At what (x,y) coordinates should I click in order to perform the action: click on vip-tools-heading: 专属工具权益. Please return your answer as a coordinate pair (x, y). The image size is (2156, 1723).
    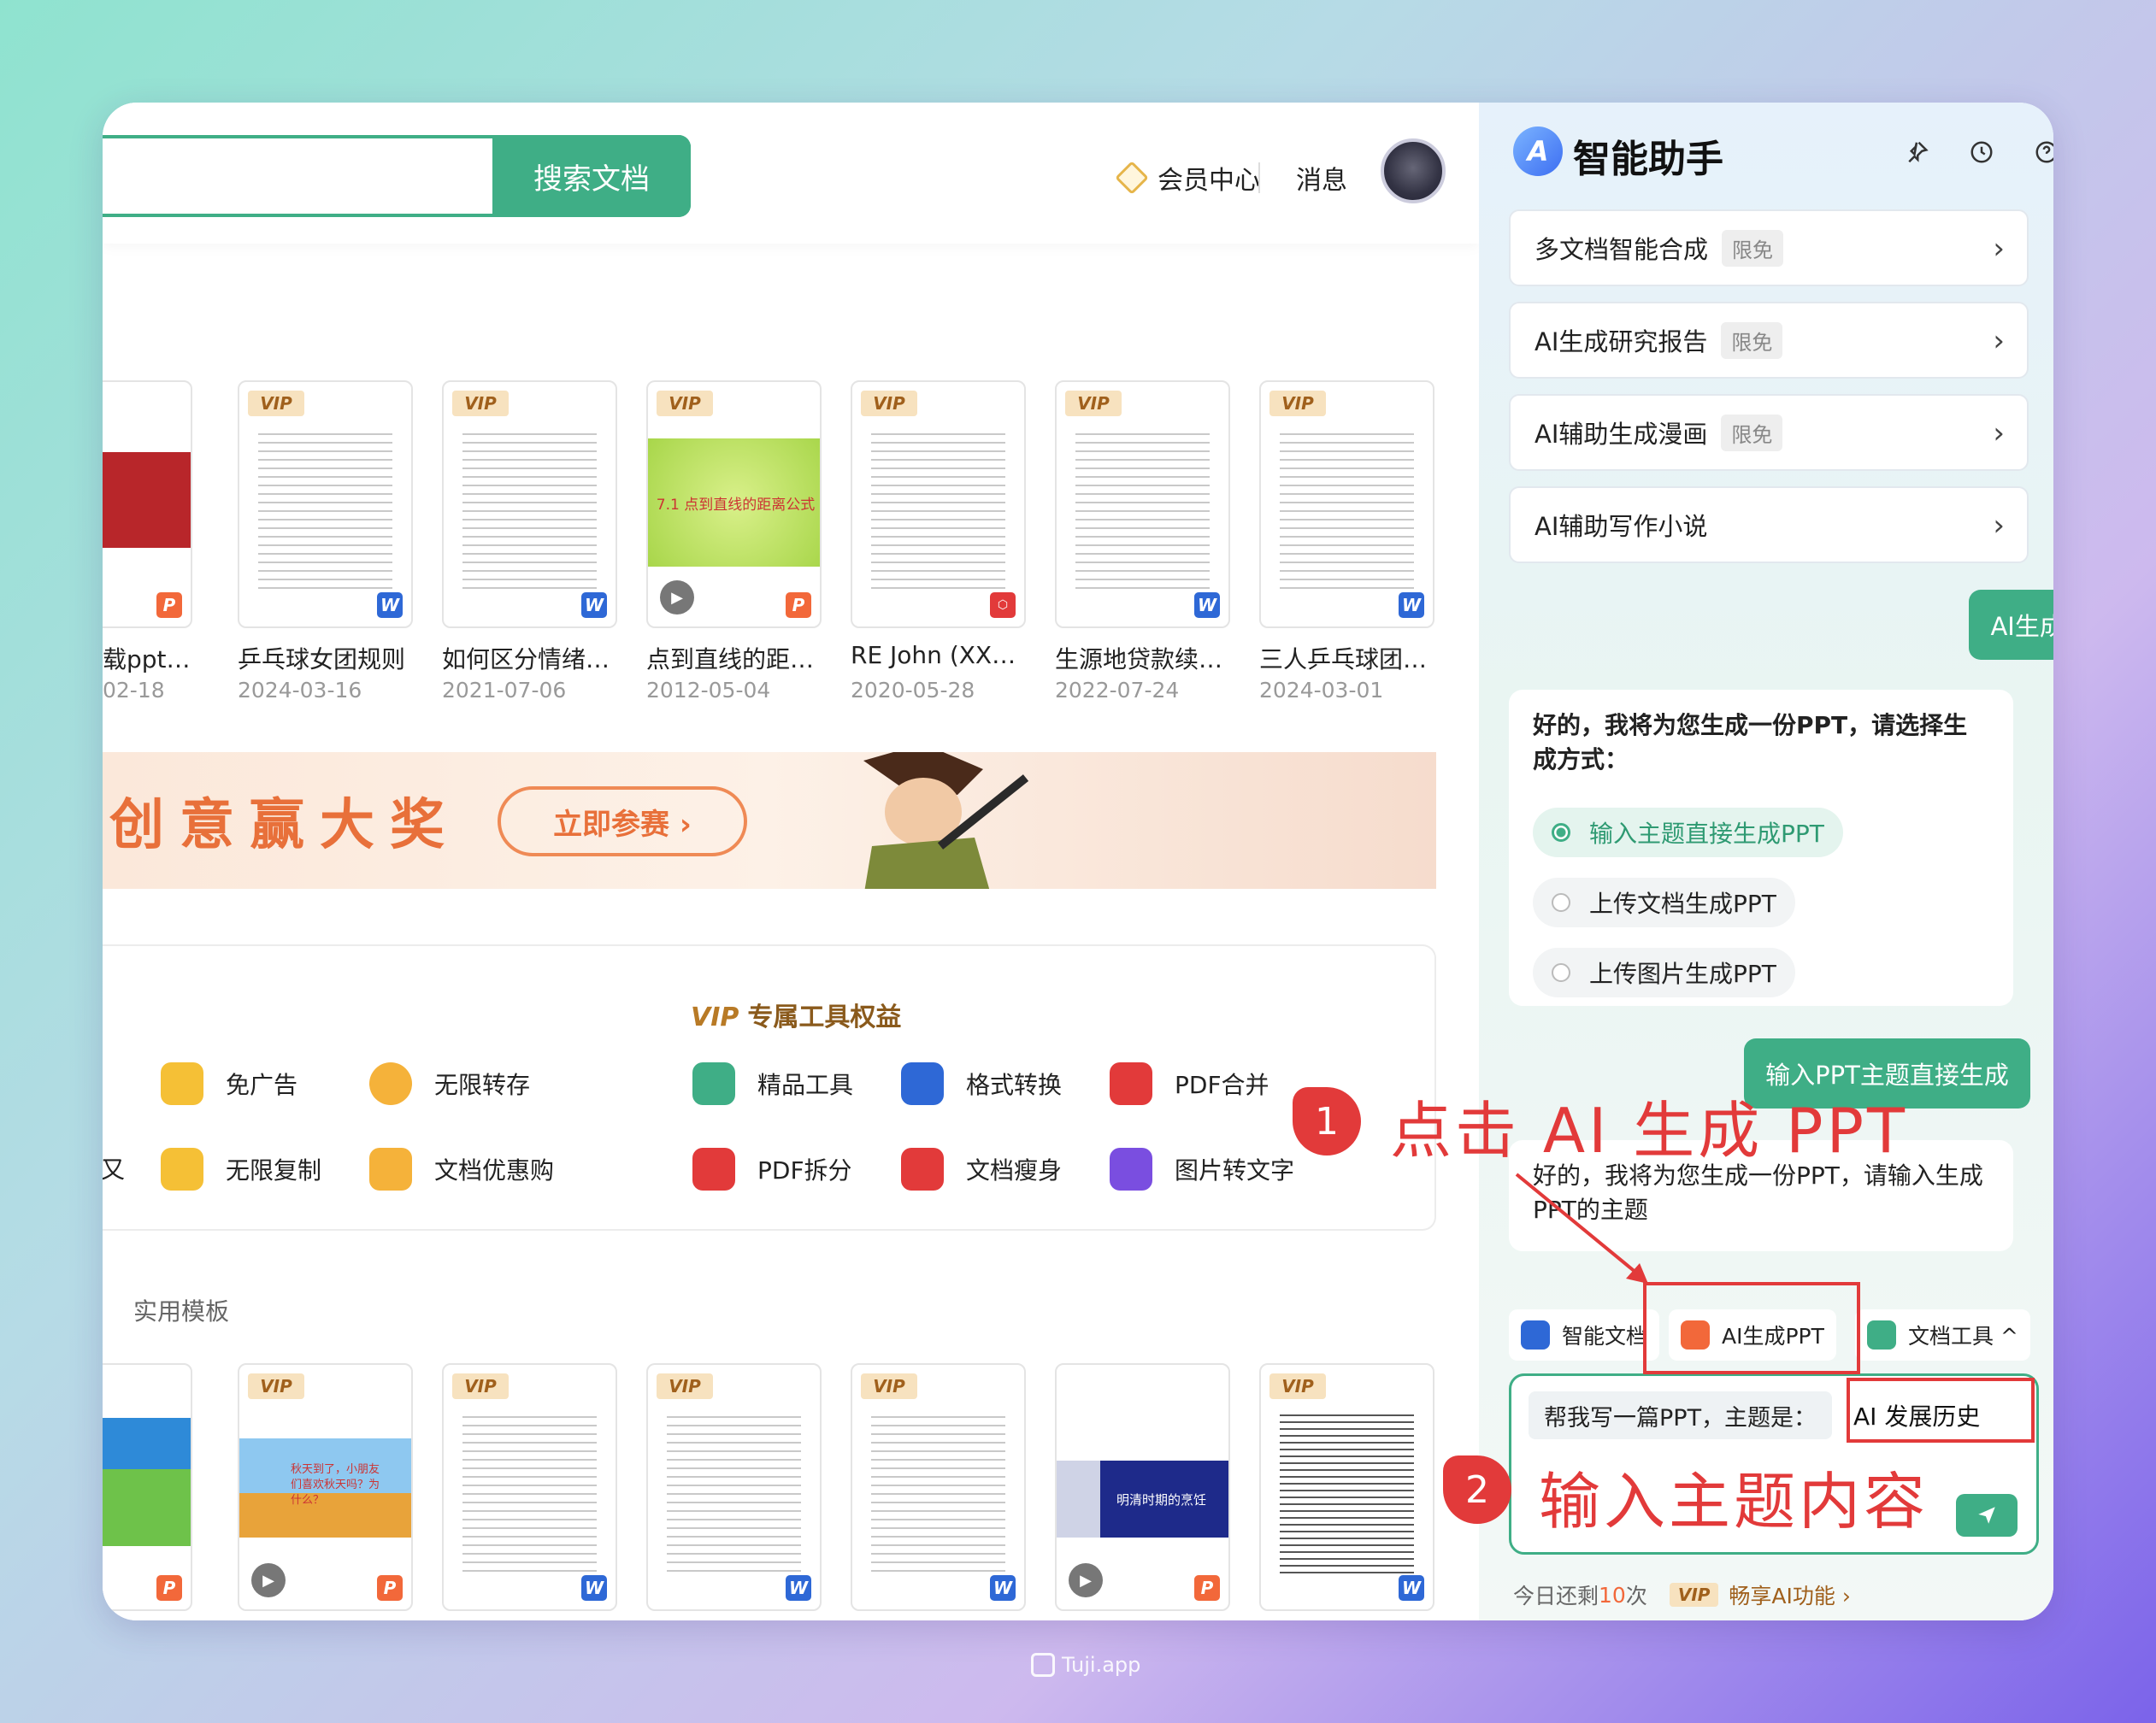
    Looking at the image, I should click on (824, 1017).